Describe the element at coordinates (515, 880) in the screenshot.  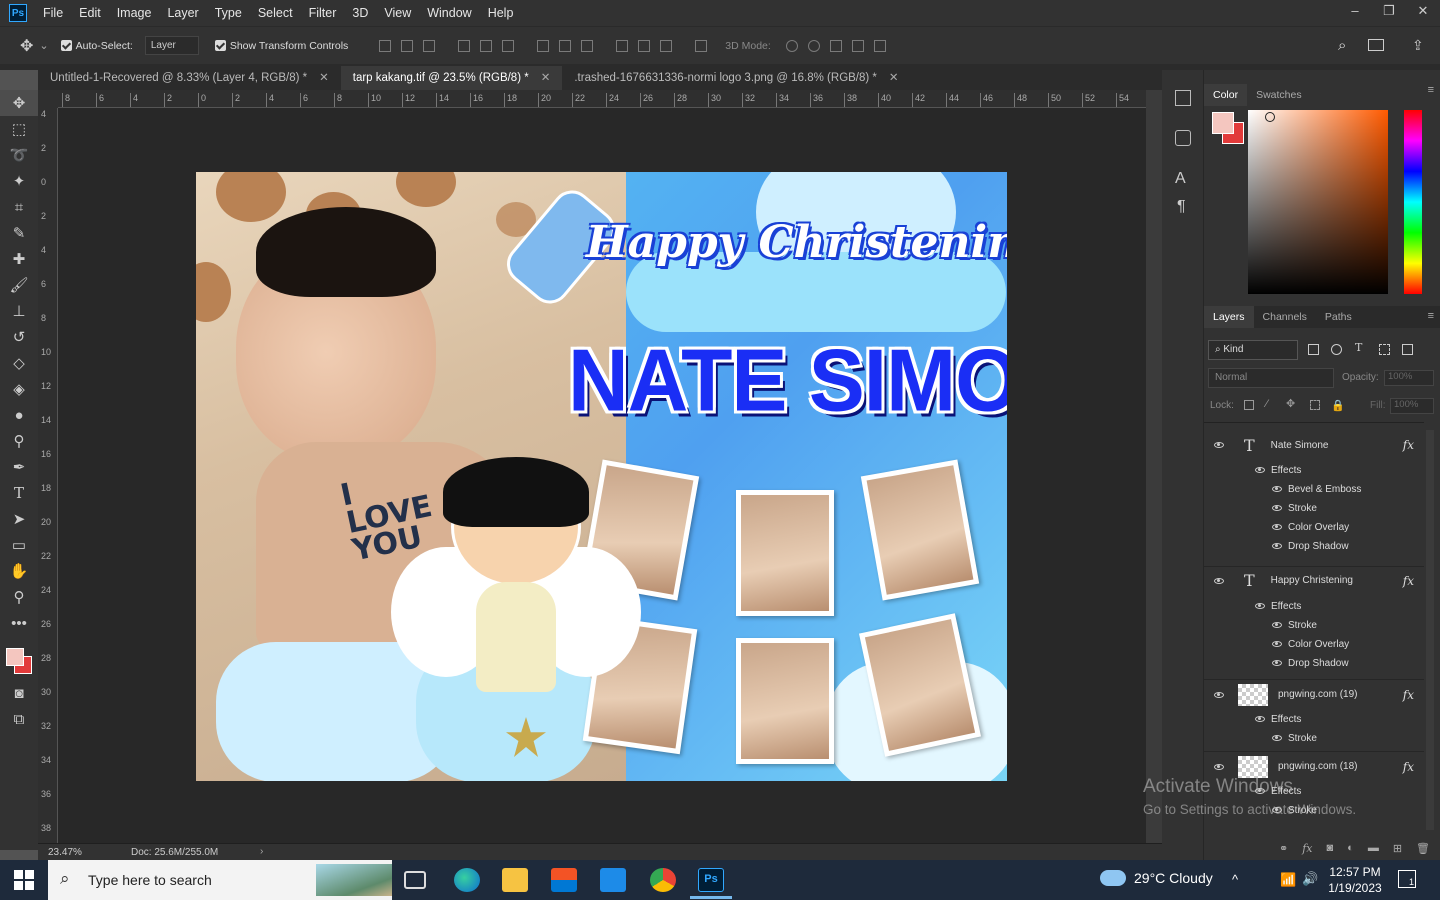
I see `file-explorer-icon` at that location.